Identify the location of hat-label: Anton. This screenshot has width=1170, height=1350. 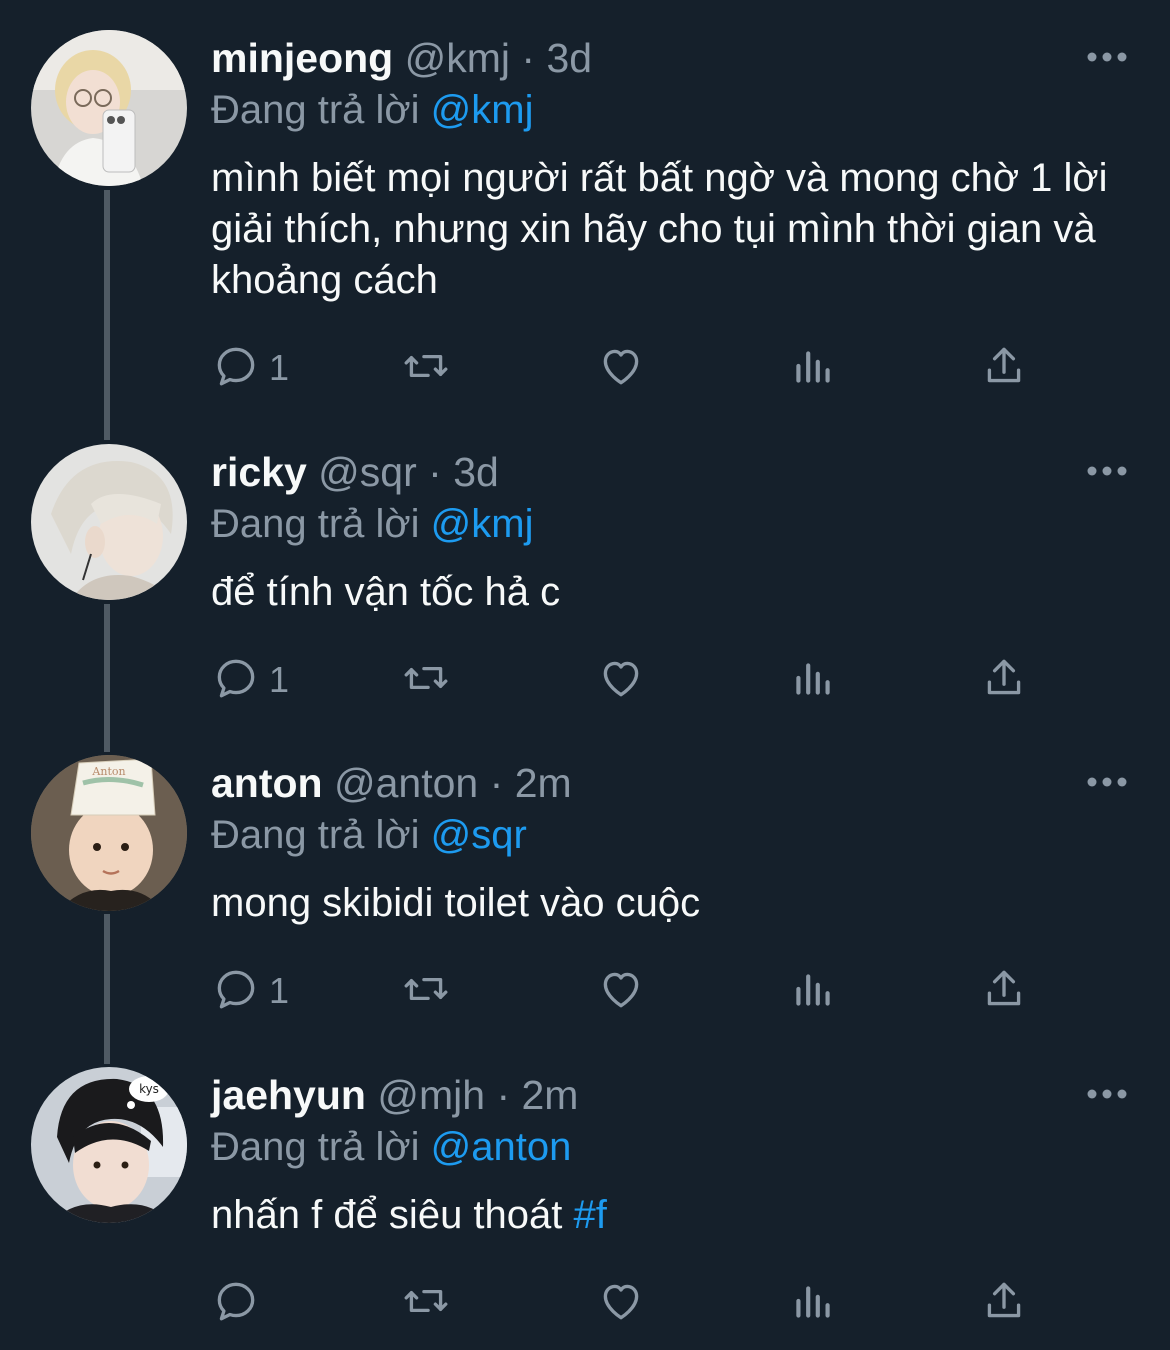
(108, 771).